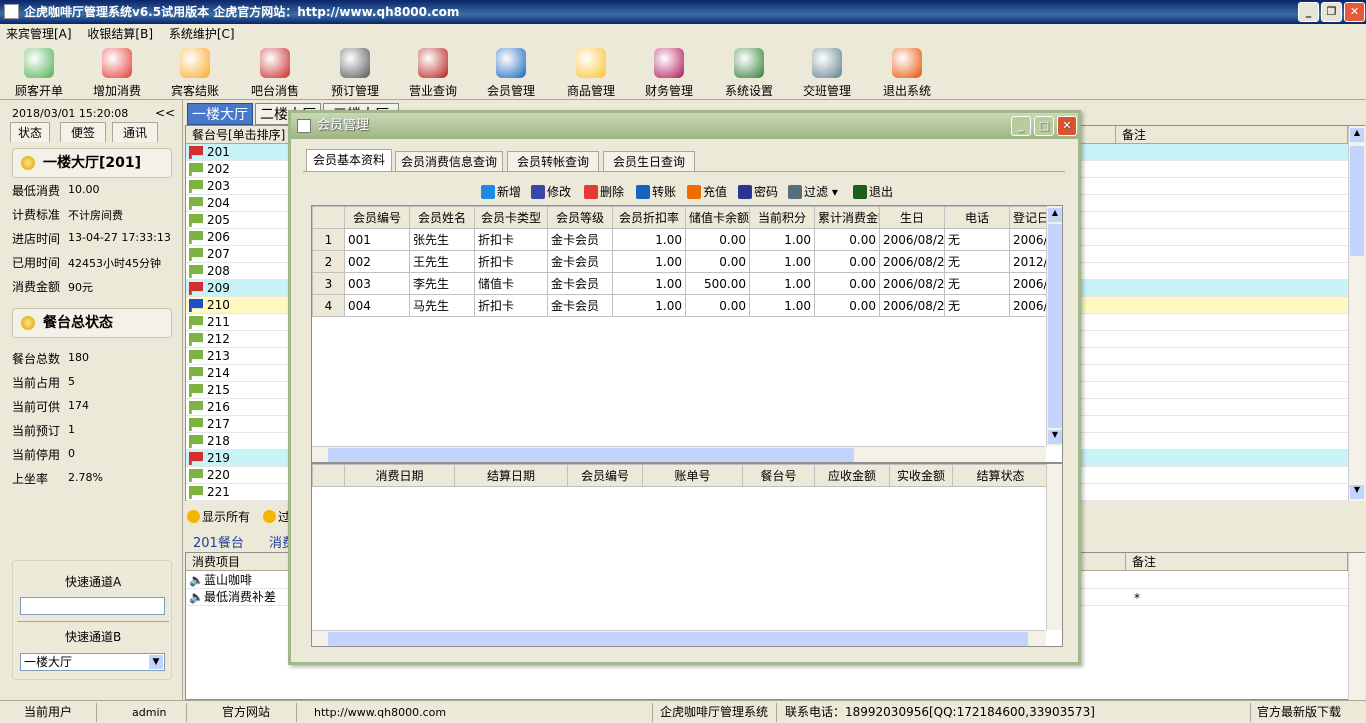 Image resolution: width=1366 pixels, height=723 pixels. Describe the element at coordinates (220, 114) in the screenshot. I see `hall-tab-1: 一楼大厅` at that location.